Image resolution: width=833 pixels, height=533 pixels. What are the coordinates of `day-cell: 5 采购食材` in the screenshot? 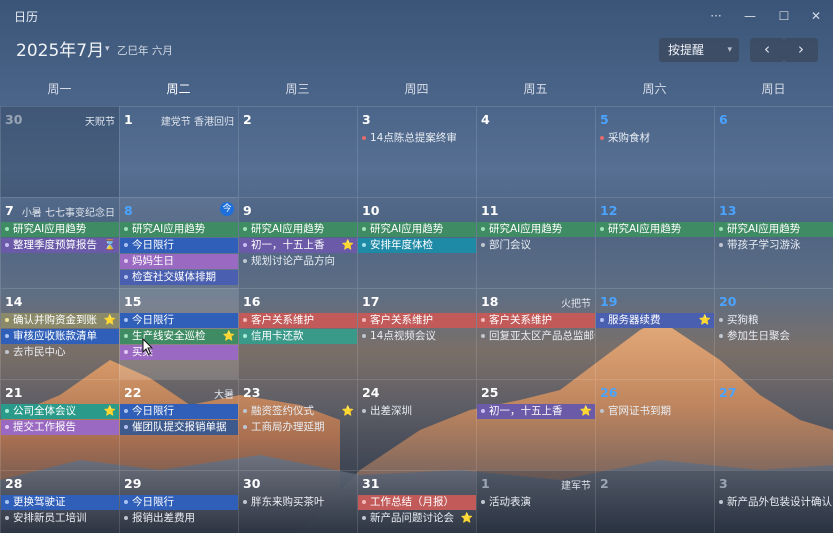 It's located at (654, 151).